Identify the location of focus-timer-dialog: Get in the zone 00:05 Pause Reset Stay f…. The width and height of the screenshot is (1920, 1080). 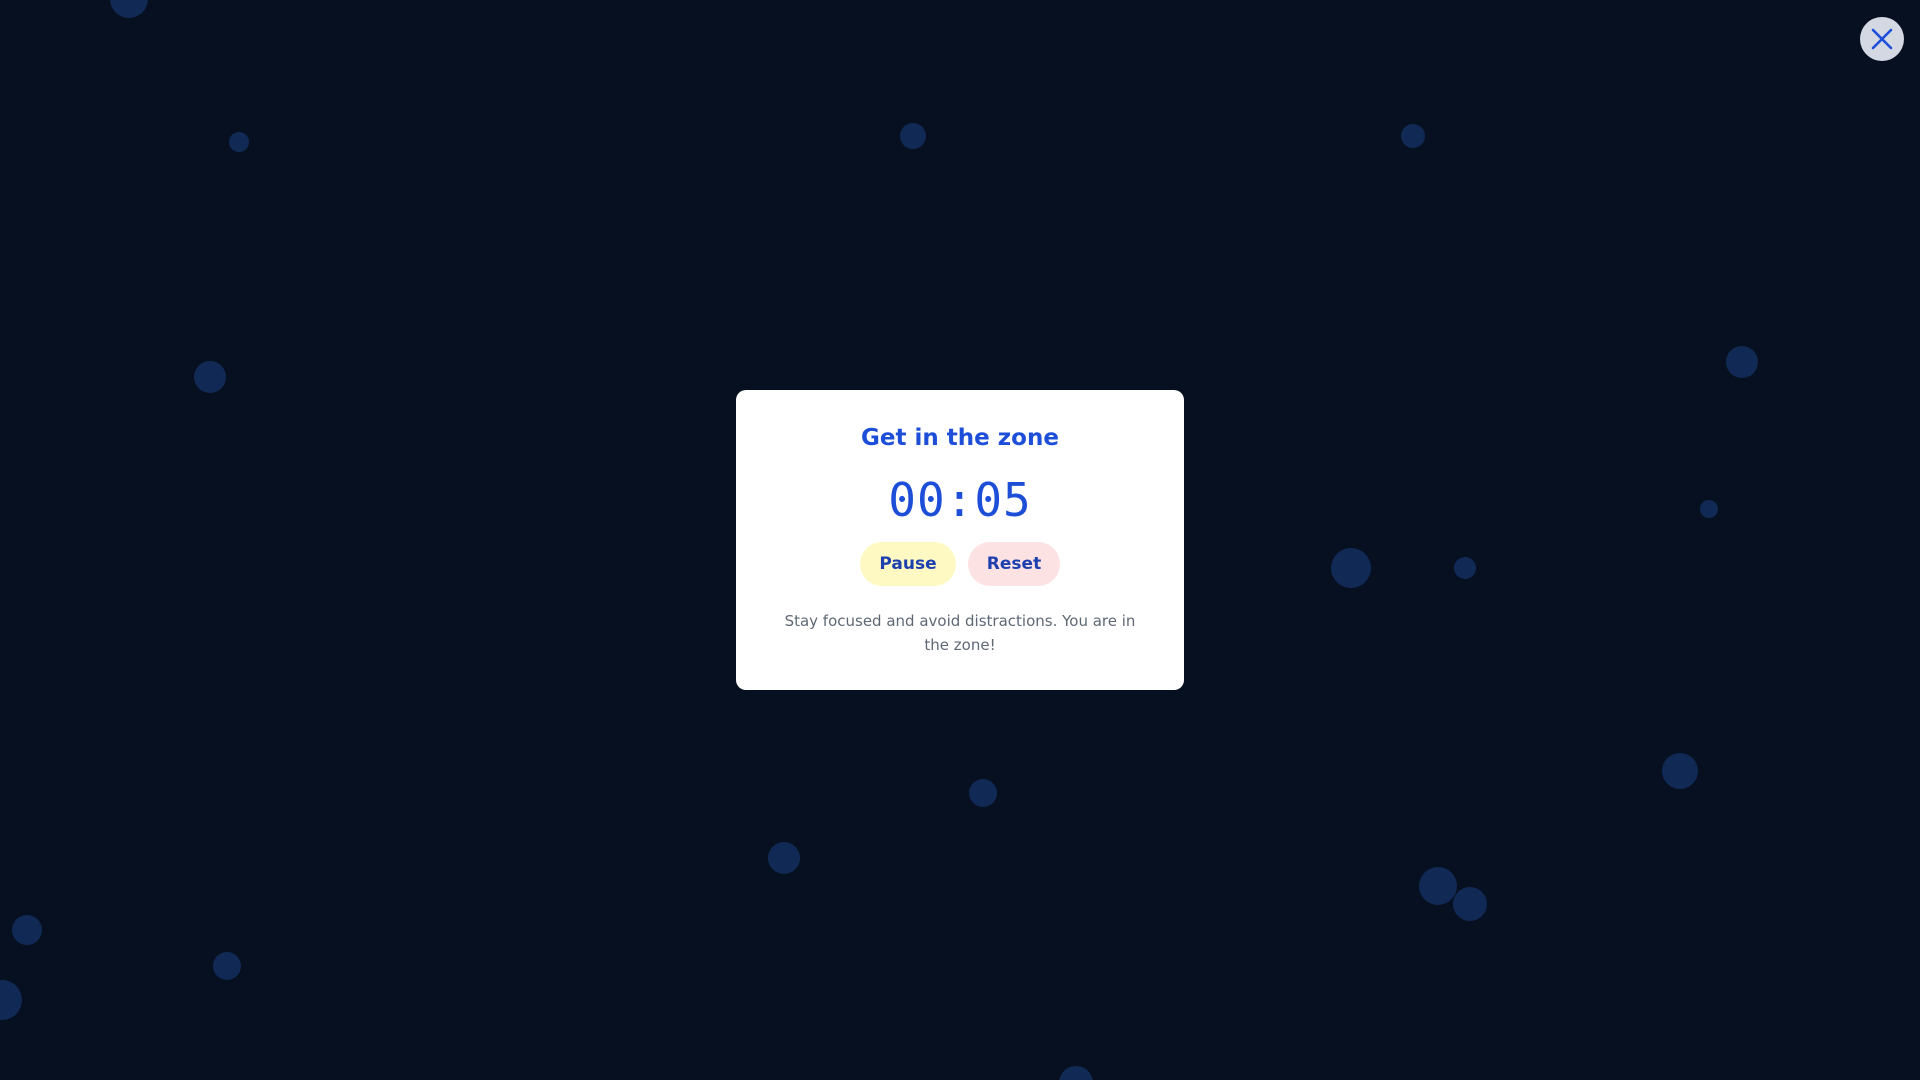
(960, 540).